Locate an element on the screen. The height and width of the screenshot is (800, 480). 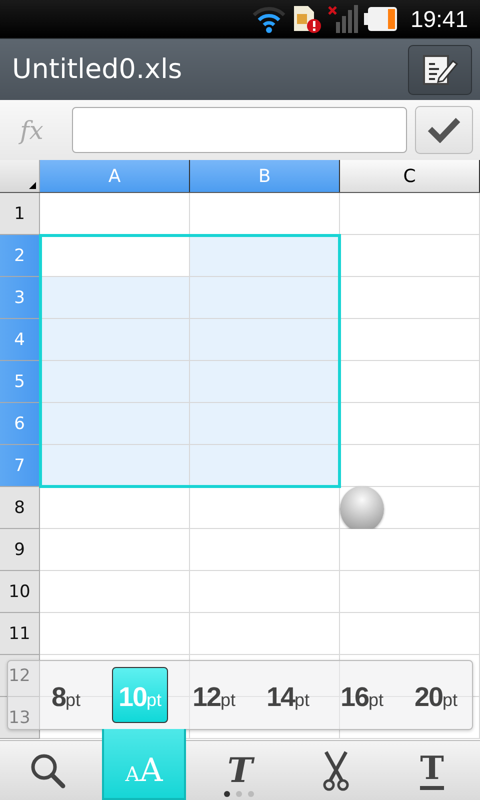
function-label: fx is located at coordinates (32, 130).